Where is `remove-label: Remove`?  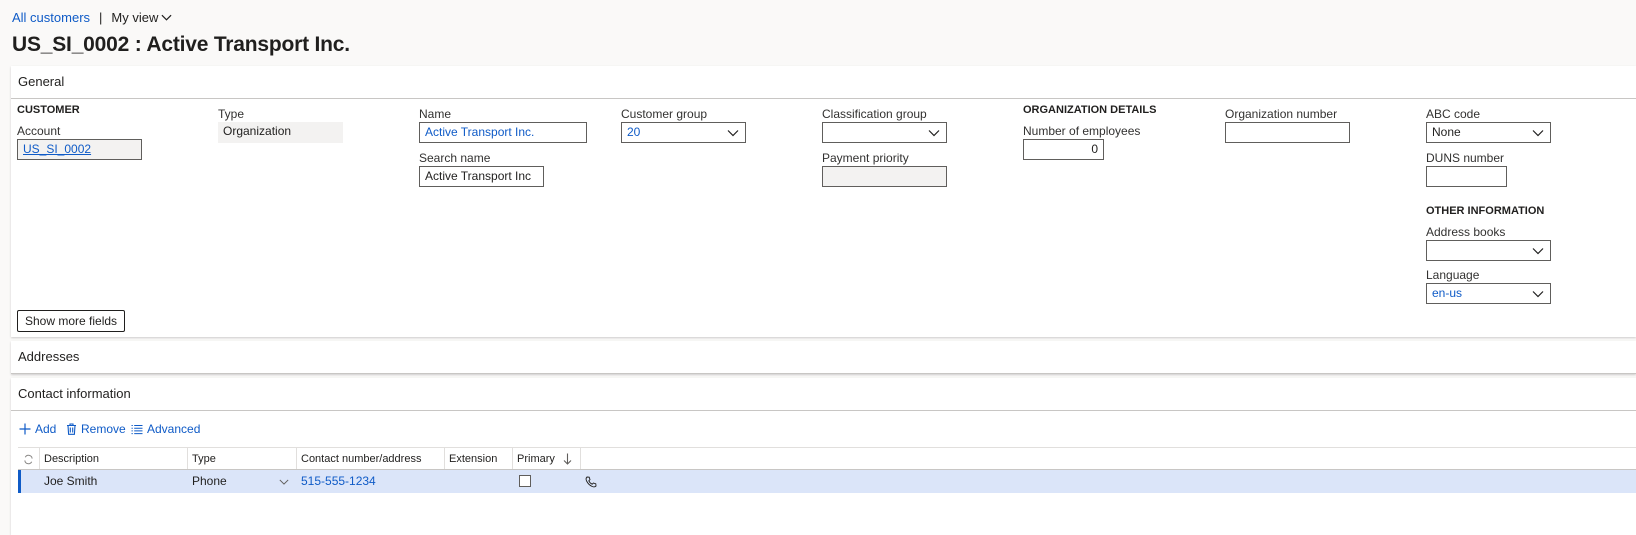 remove-label: Remove is located at coordinates (103, 429).